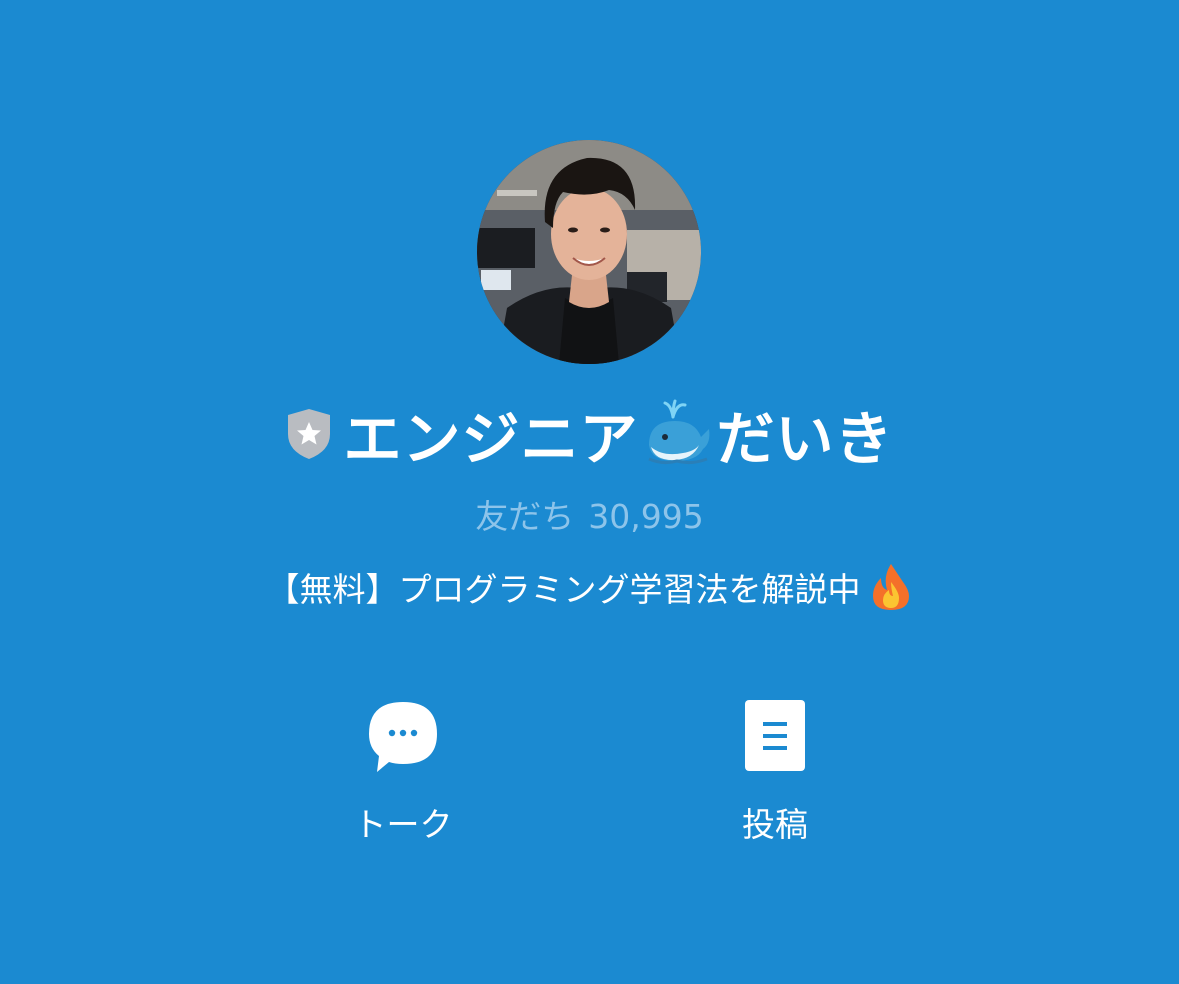 Image resolution: width=1179 pixels, height=984 pixels. What do you see at coordinates (775, 824) in the screenshot?
I see `posts-label: 投稿` at bounding box center [775, 824].